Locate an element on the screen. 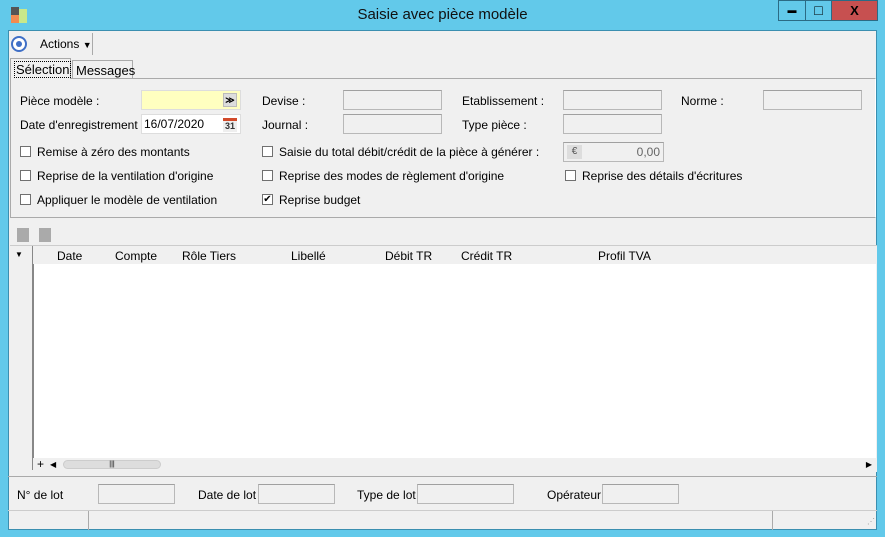 This screenshot has height=537, width=885. journal-label: Journal : is located at coordinates (285, 125).